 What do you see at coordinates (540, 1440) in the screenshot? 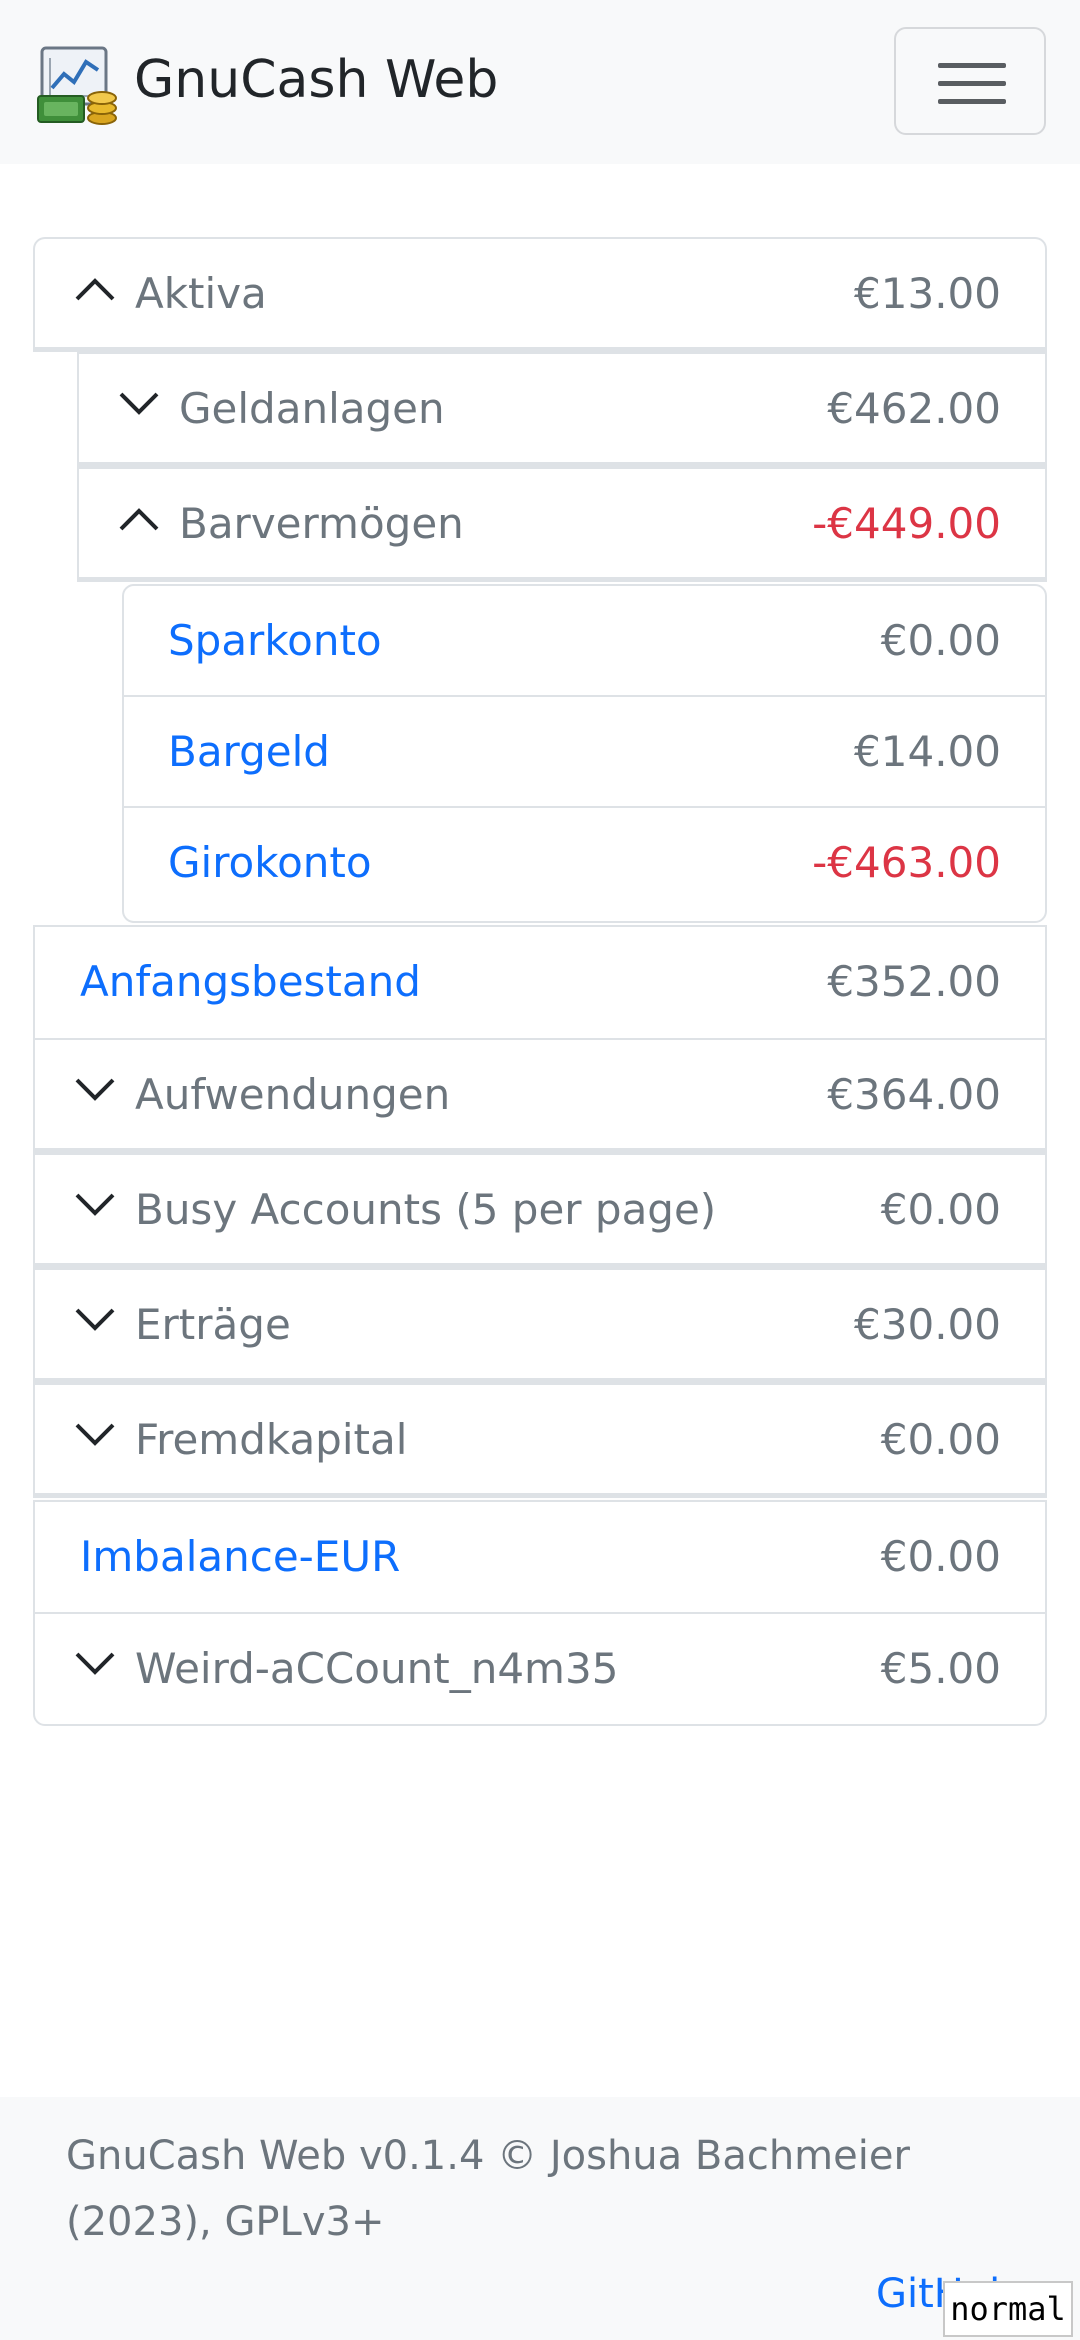
I see `account-row-fremdkapital: Fremdkapital €0.00` at bounding box center [540, 1440].